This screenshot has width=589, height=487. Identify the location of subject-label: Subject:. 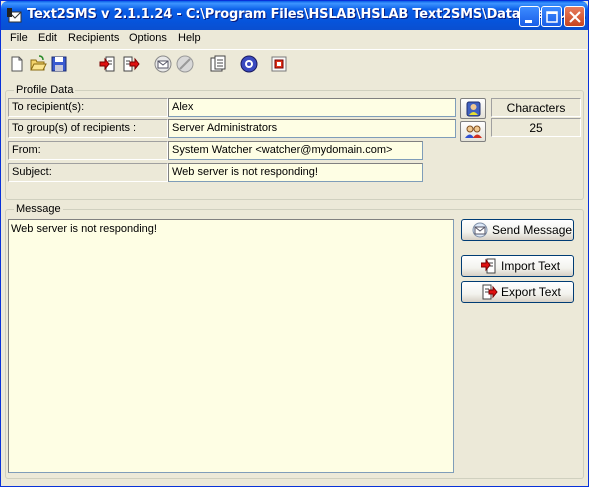
(88, 172).